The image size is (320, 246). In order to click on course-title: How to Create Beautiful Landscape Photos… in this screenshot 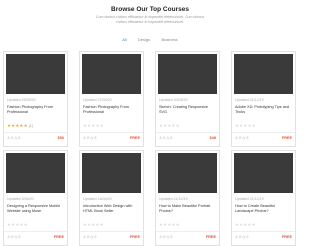, I will do `click(264, 209)`.